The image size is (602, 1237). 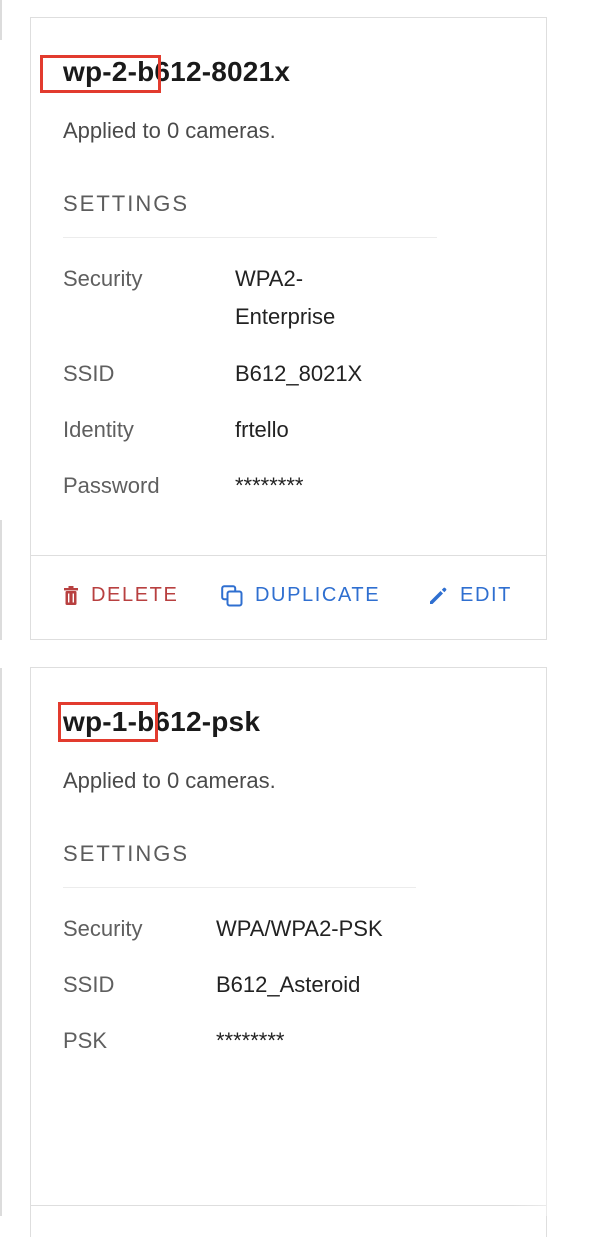 I want to click on edit-button: EDIT, so click(x=470, y=595).